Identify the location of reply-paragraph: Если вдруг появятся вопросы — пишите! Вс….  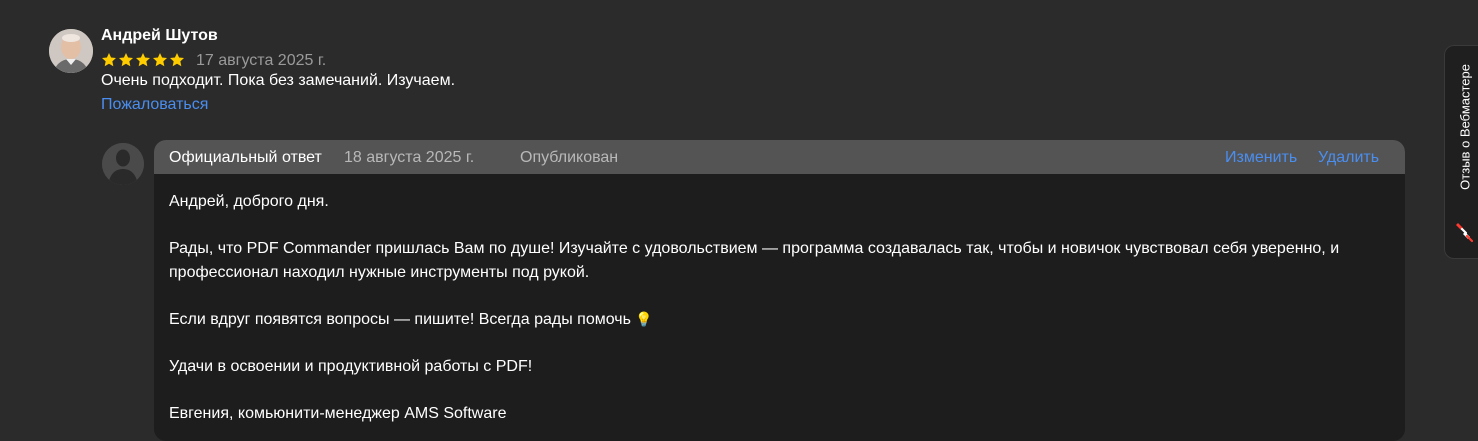
(779, 320).